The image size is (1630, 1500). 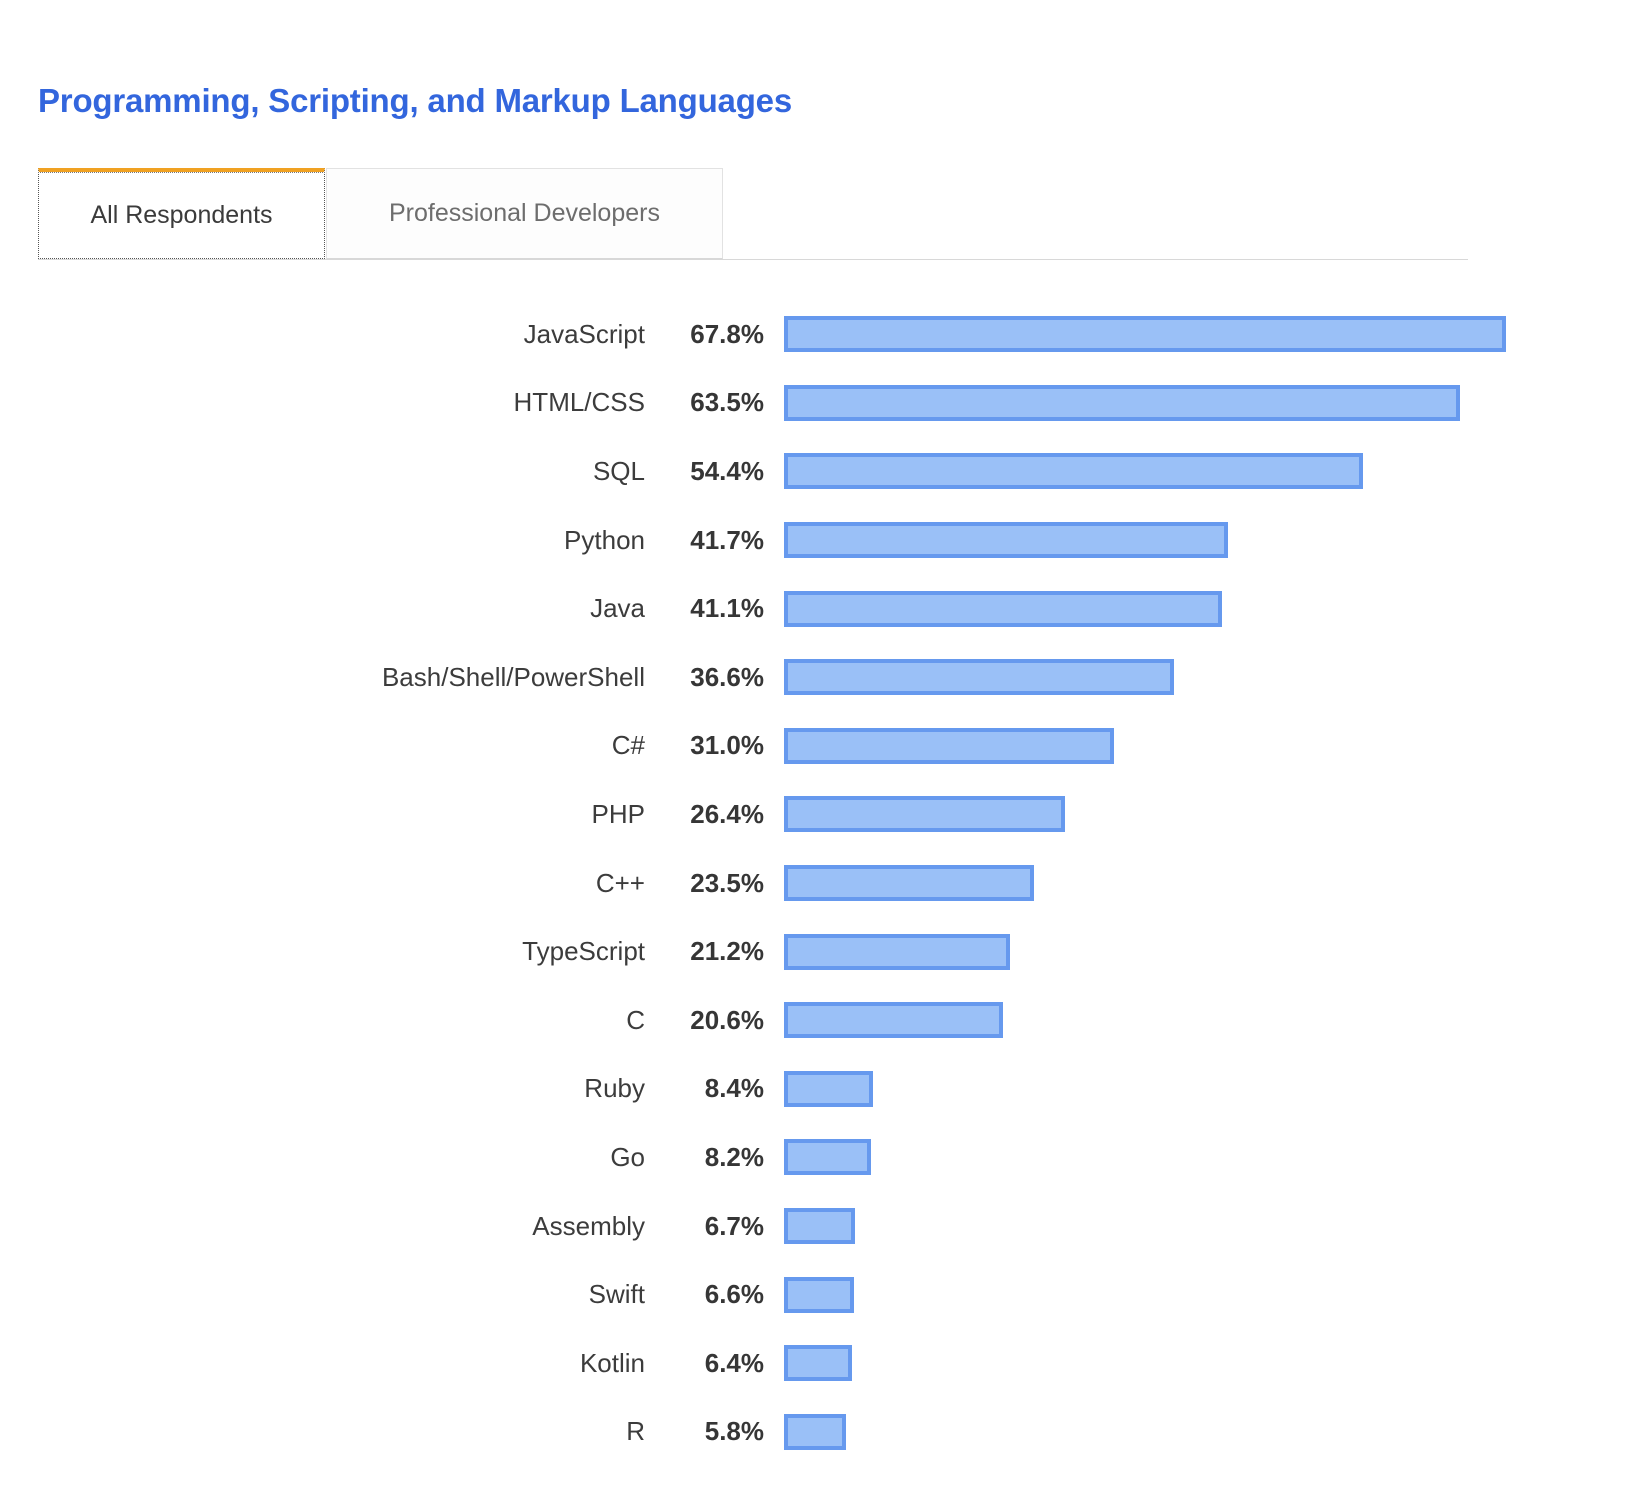 I want to click on bar-category-label: Bash/Shell/PowerShell, so click(x=513, y=676).